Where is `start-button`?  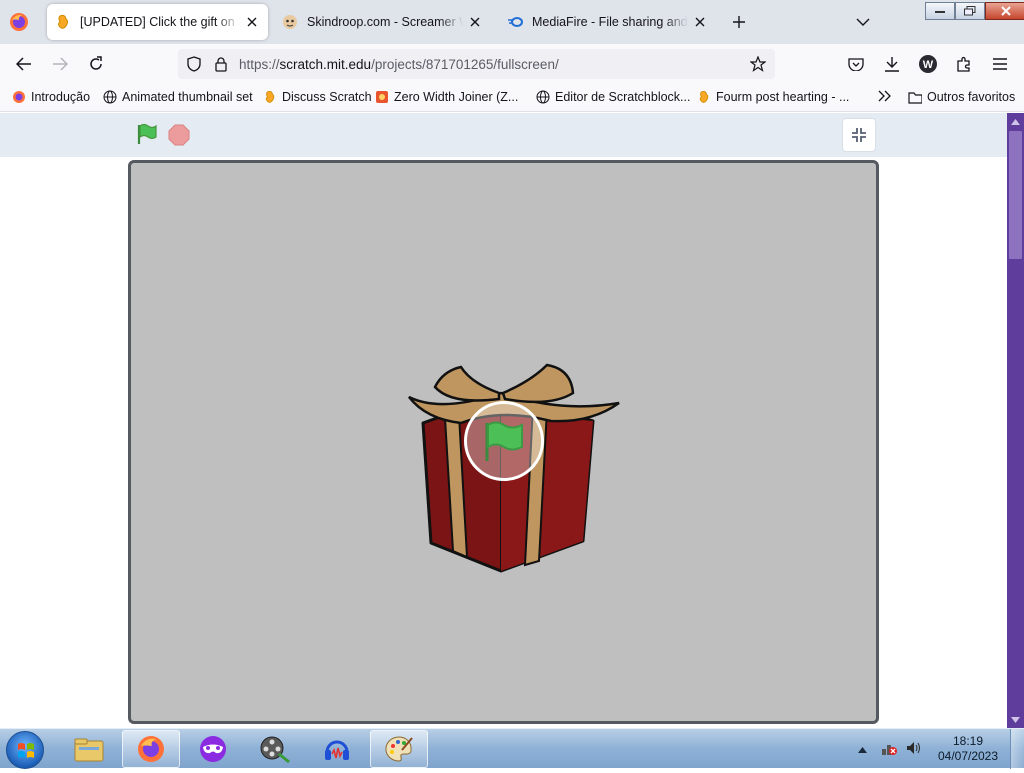 start-button is located at coordinates (25, 750).